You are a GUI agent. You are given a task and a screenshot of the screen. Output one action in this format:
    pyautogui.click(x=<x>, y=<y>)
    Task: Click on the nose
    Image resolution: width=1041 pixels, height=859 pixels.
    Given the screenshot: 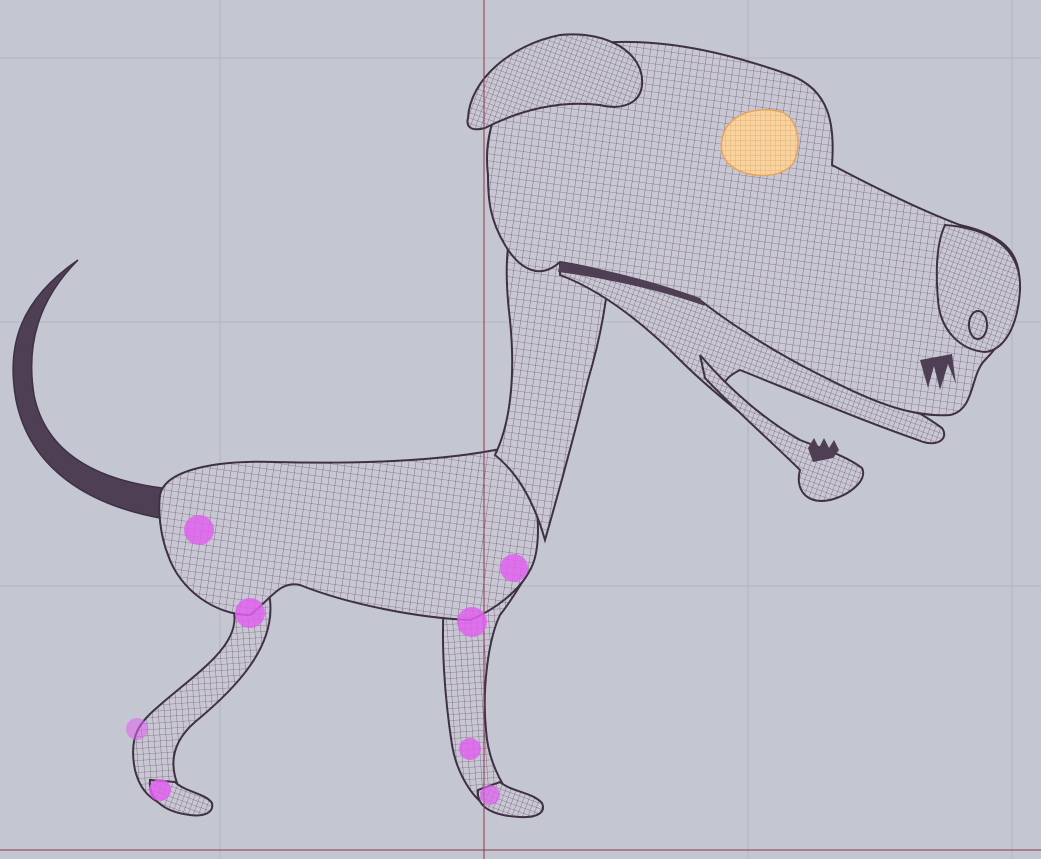 What is the action you would take?
    pyautogui.click(x=978, y=288)
    